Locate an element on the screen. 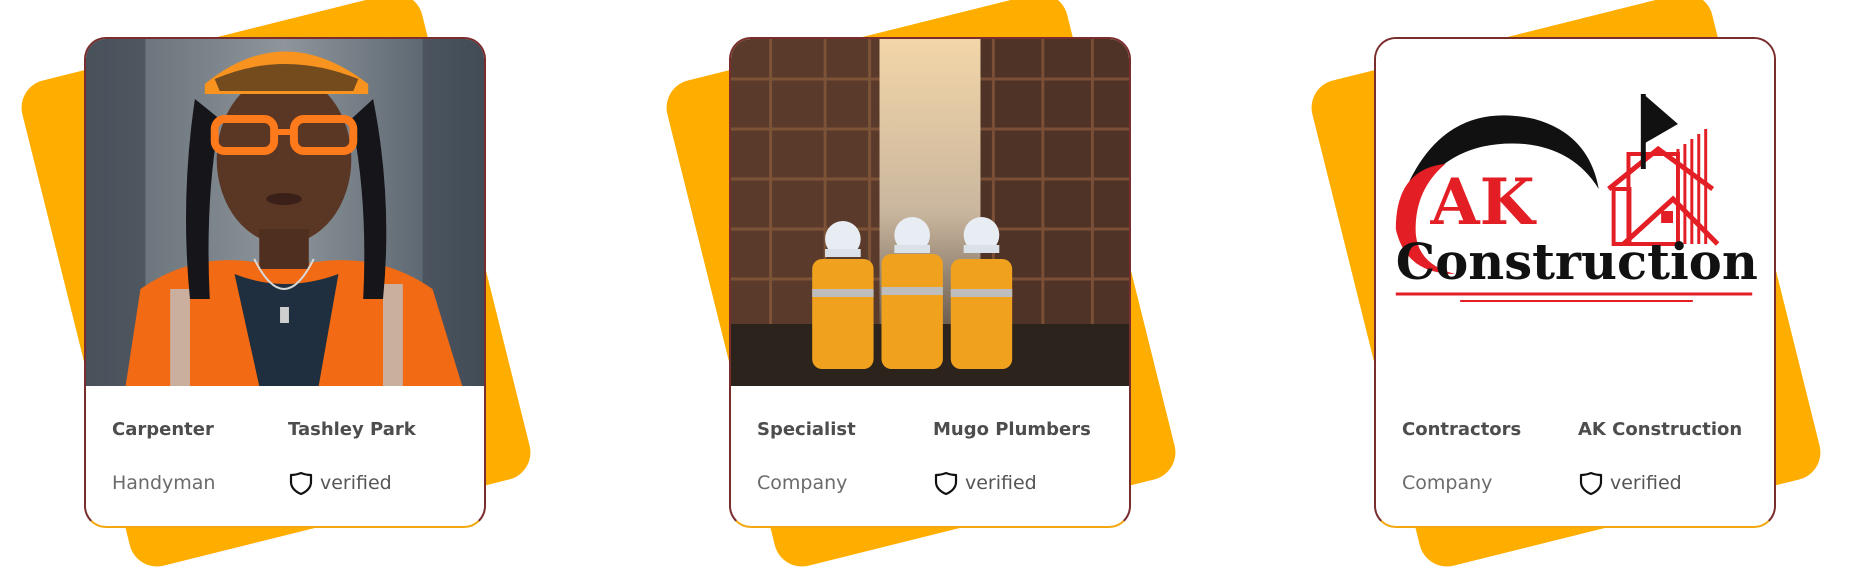  card-name: AK Construction is located at coordinates (1663, 429).